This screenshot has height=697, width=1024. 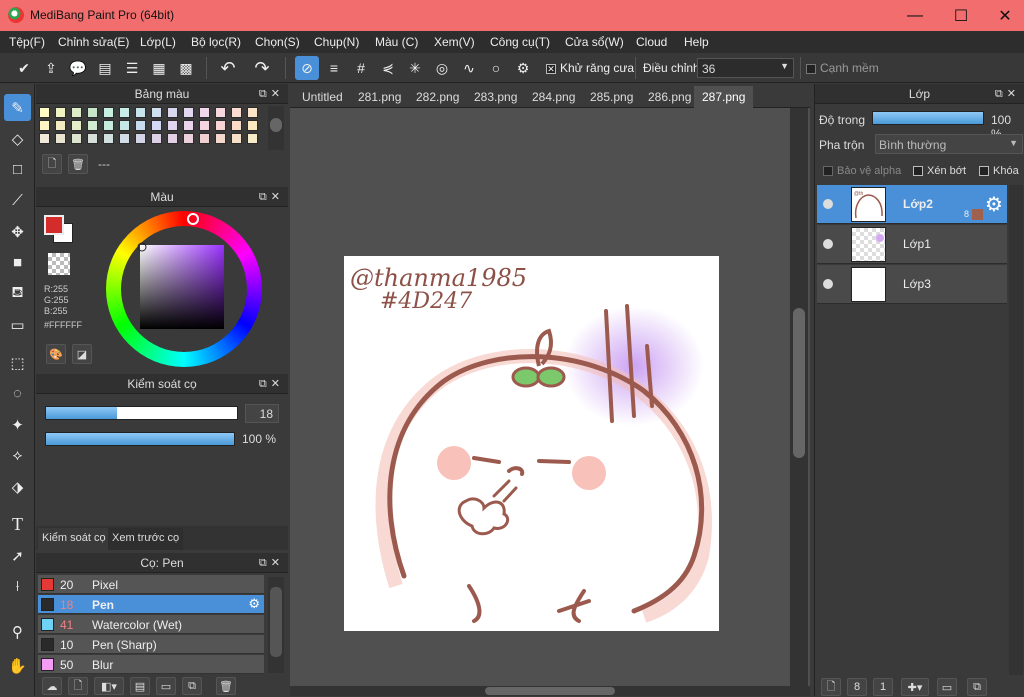 I want to click on delete-brush-icon: 🗑, so click(x=226, y=686).